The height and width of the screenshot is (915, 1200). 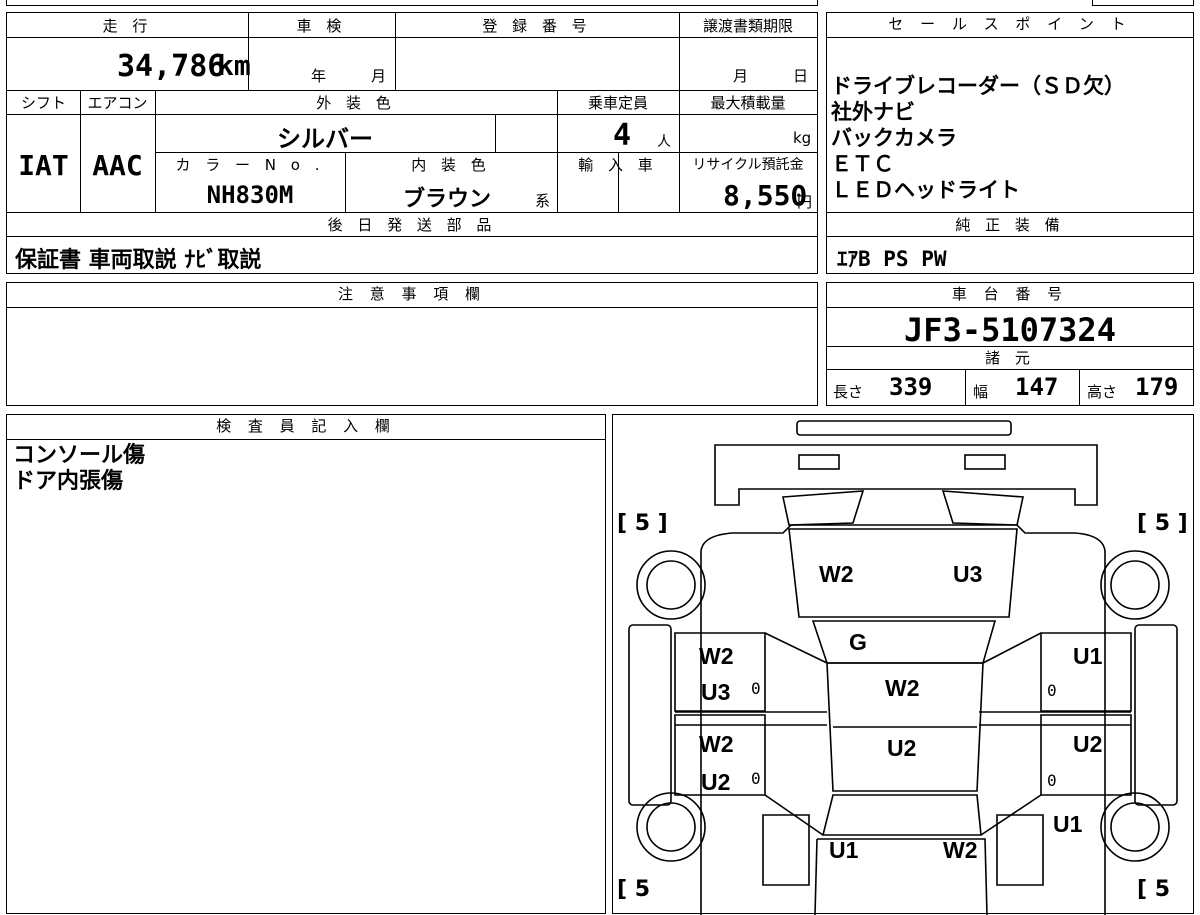 What do you see at coordinates (171, 66) in the screenshot?
I see `mileage-value: 34,786` at bounding box center [171, 66].